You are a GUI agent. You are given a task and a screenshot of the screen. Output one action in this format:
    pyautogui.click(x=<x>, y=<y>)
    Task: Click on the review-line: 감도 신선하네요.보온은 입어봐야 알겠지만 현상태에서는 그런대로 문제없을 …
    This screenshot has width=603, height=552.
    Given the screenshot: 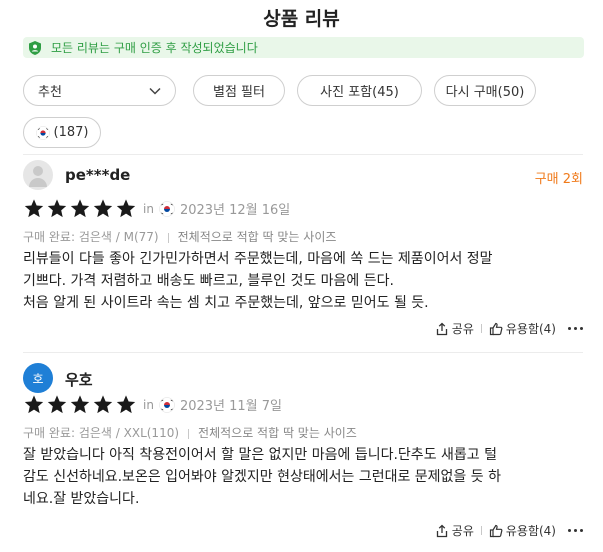 What is the action you would take?
    pyautogui.click(x=262, y=477)
    